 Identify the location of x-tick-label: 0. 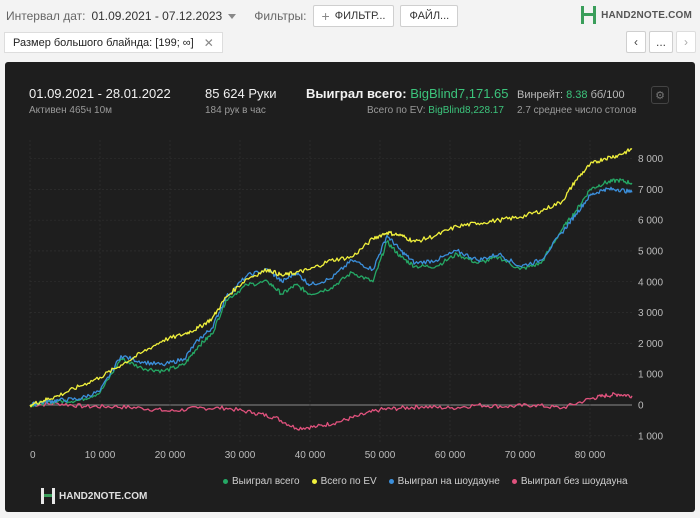
(33, 455).